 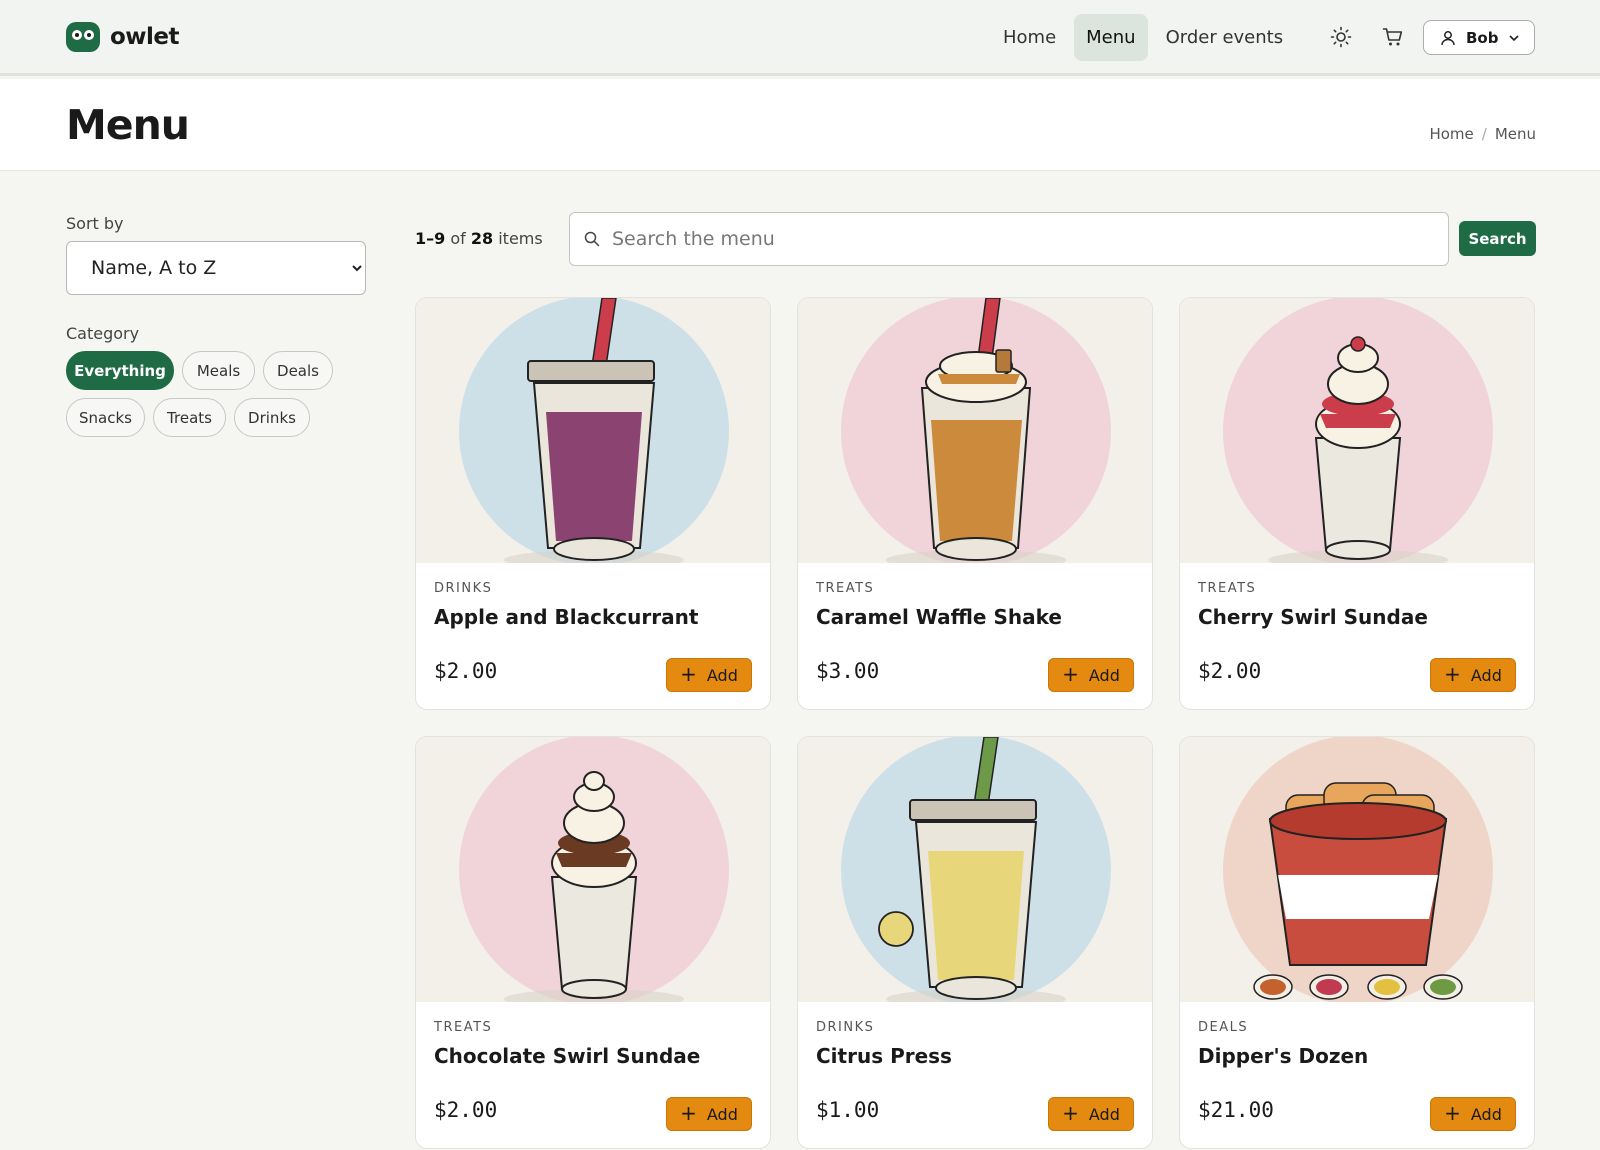 What do you see at coordinates (482, 238) in the screenshot?
I see `result-total: 28` at bounding box center [482, 238].